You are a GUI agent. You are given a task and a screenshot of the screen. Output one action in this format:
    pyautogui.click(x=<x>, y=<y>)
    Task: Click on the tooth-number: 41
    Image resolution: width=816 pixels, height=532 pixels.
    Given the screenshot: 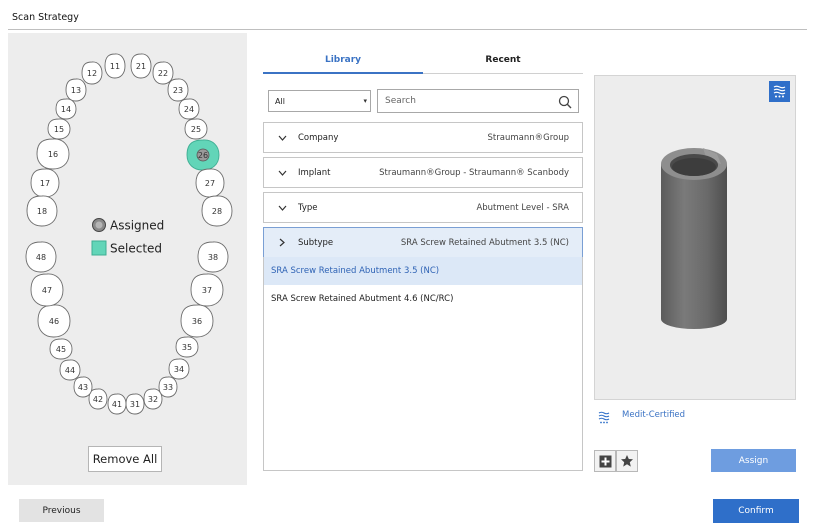 What is the action you would take?
    pyautogui.click(x=117, y=404)
    